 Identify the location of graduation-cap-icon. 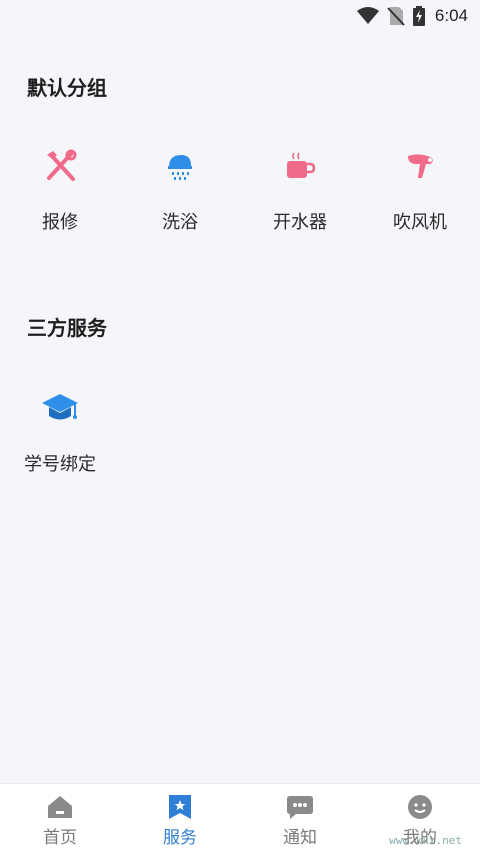
(60, 408).